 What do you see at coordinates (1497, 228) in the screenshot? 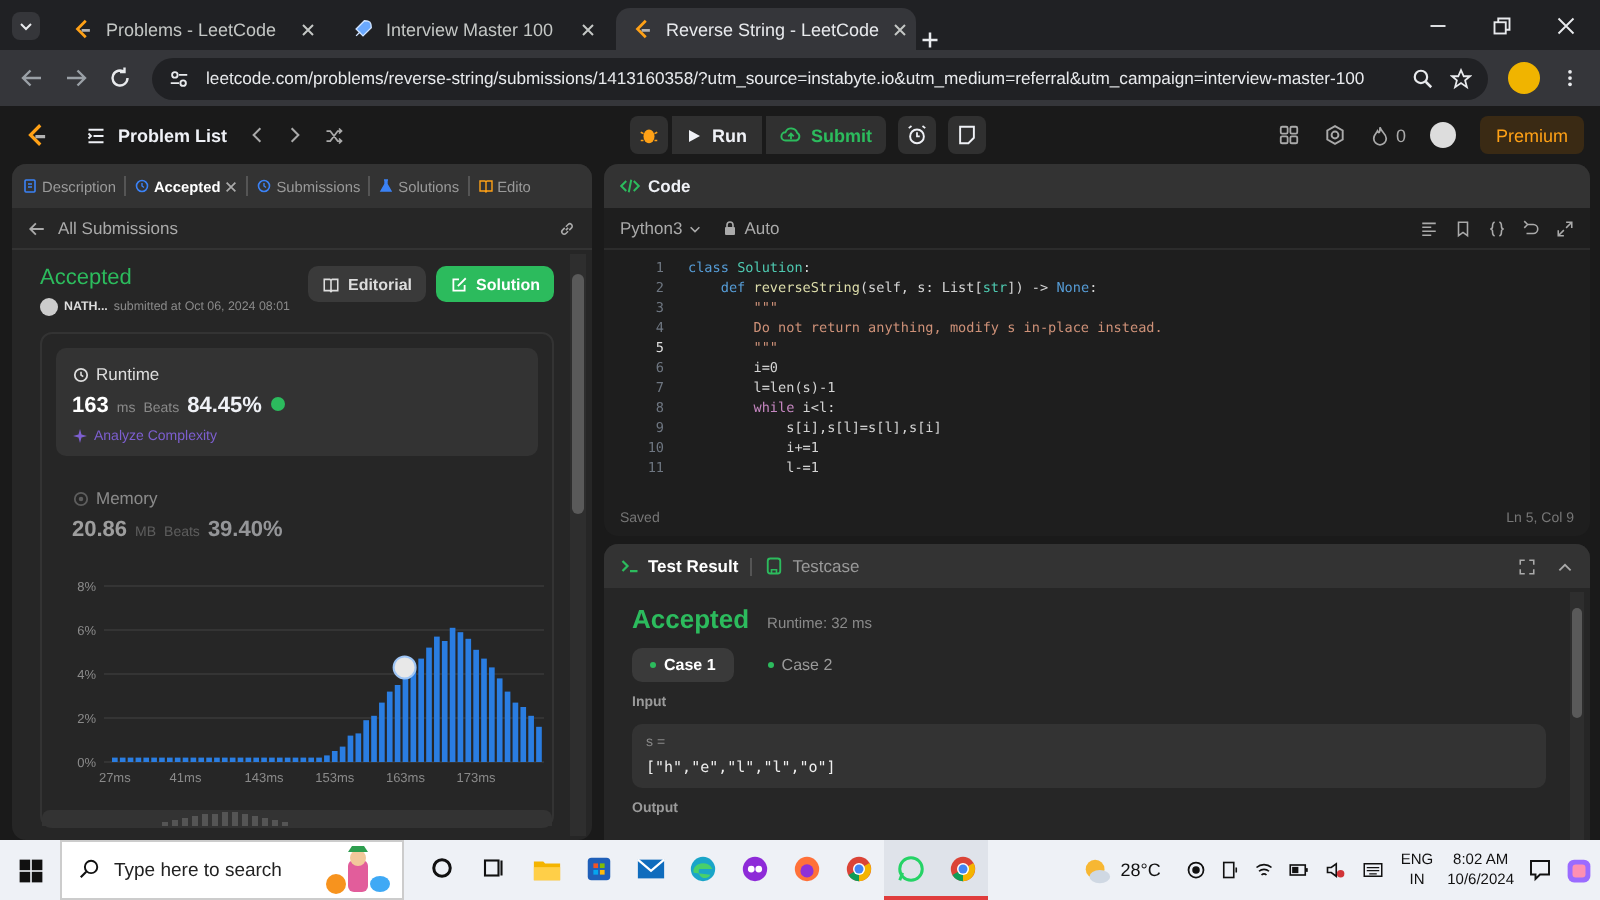
I see `braces-icon` at bounding box center [1497, 228].